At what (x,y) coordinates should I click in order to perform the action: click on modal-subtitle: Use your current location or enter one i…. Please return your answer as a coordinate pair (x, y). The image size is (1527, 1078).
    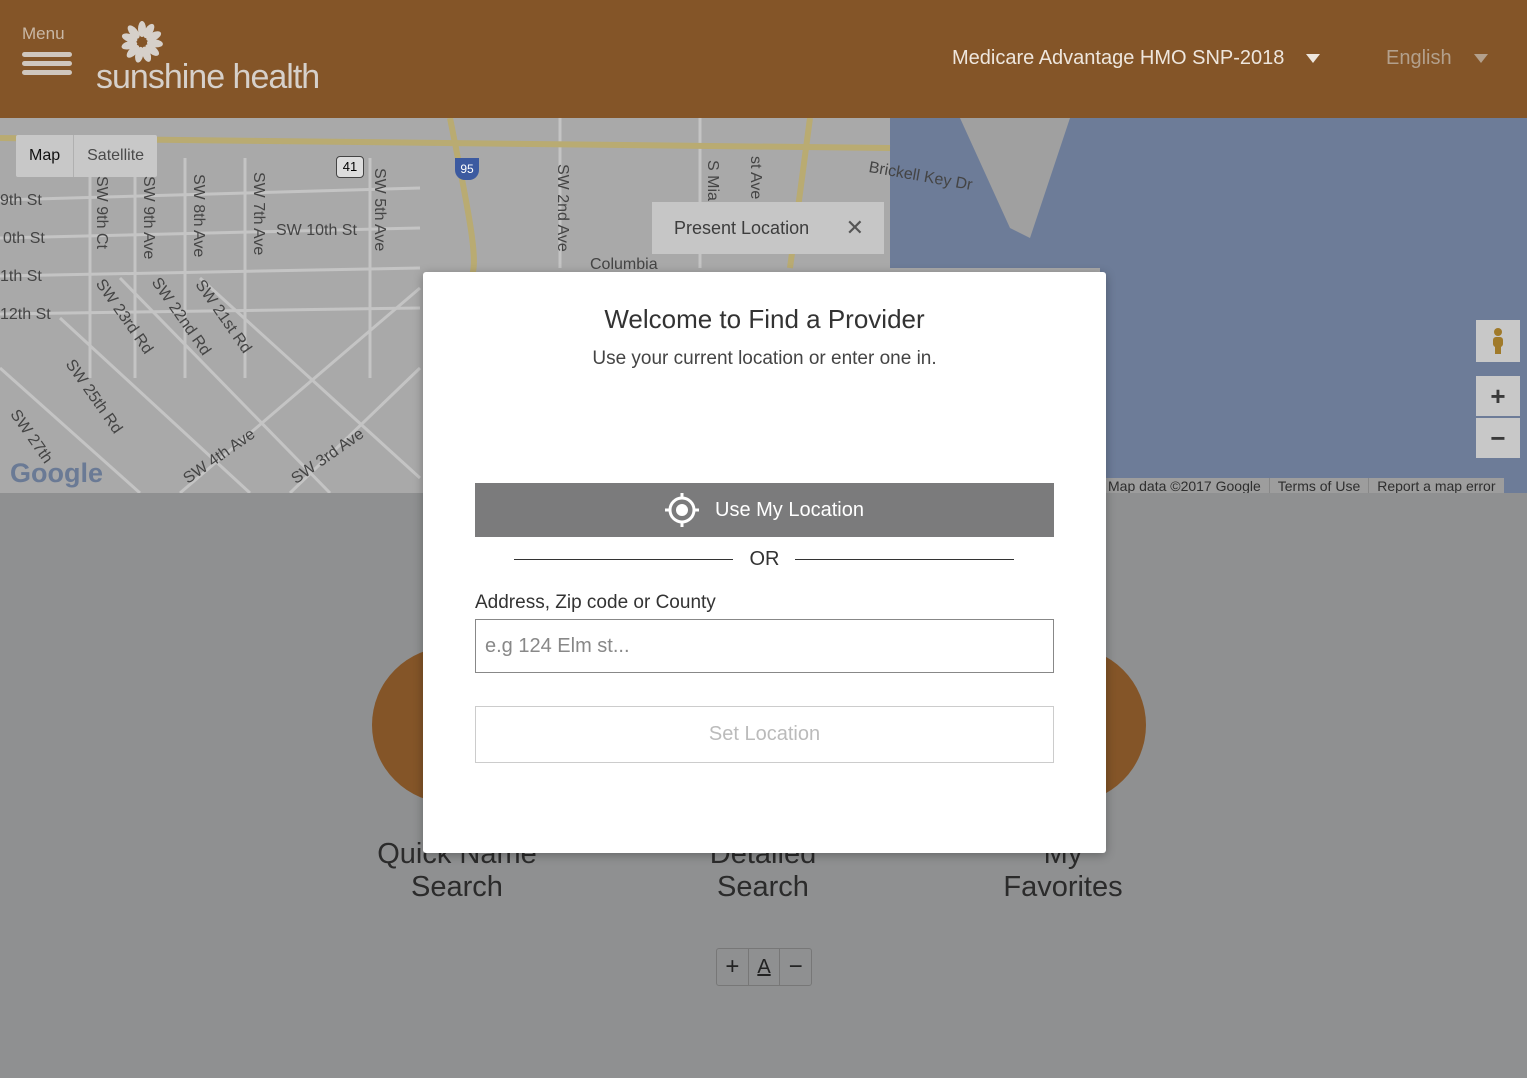
    Looking at the image, I should click on (764, 358).